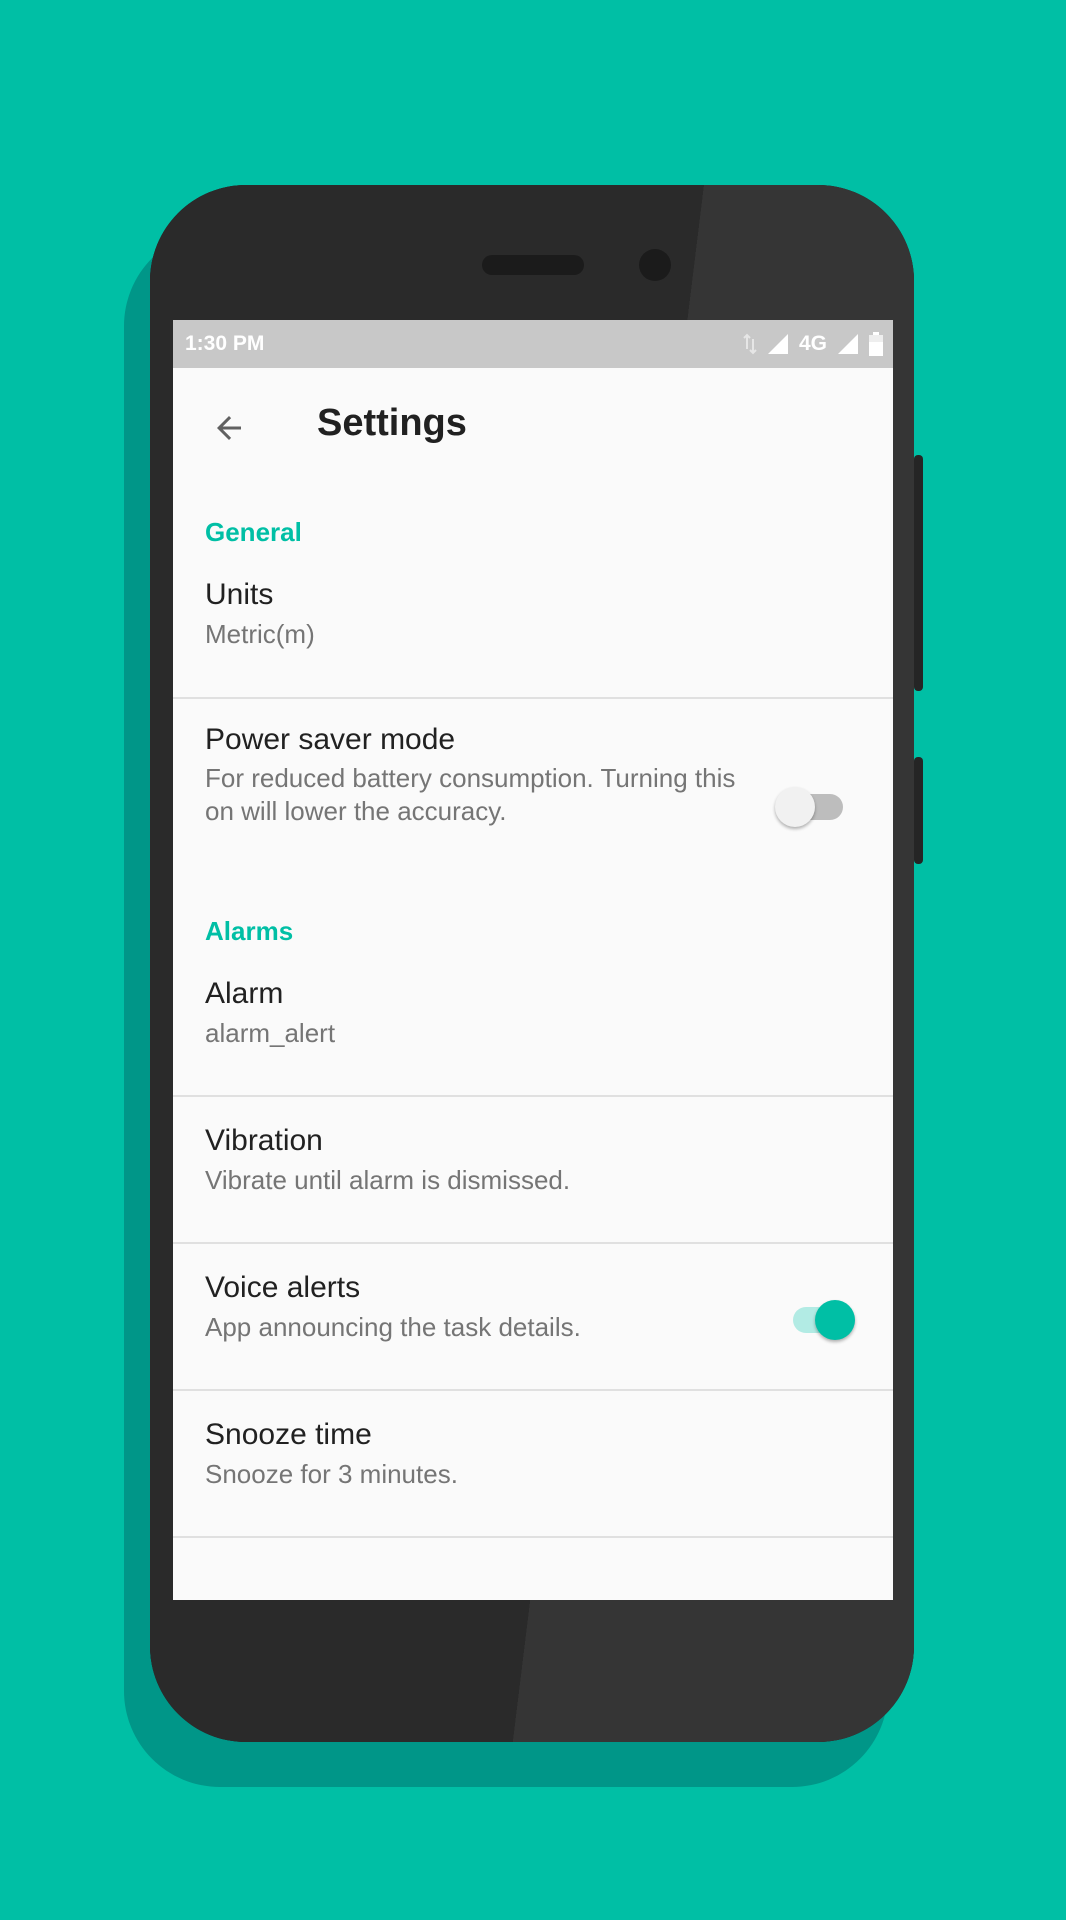 The height and width of the screenshot is (1920, 1066). Describe the element at coordinates (388, 1180) in the screenshot. I see `setting-summary: Vibrate until alarm is dismissed.` at that location.